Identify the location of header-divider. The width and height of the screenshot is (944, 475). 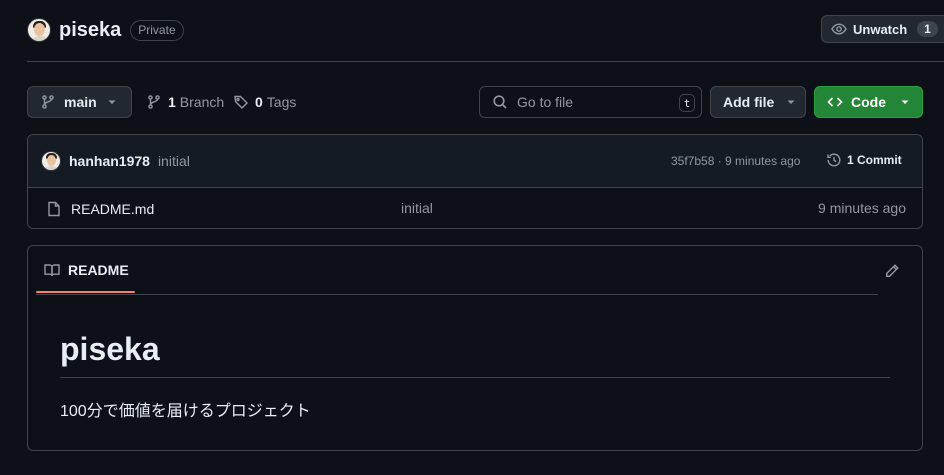
(485, 61).